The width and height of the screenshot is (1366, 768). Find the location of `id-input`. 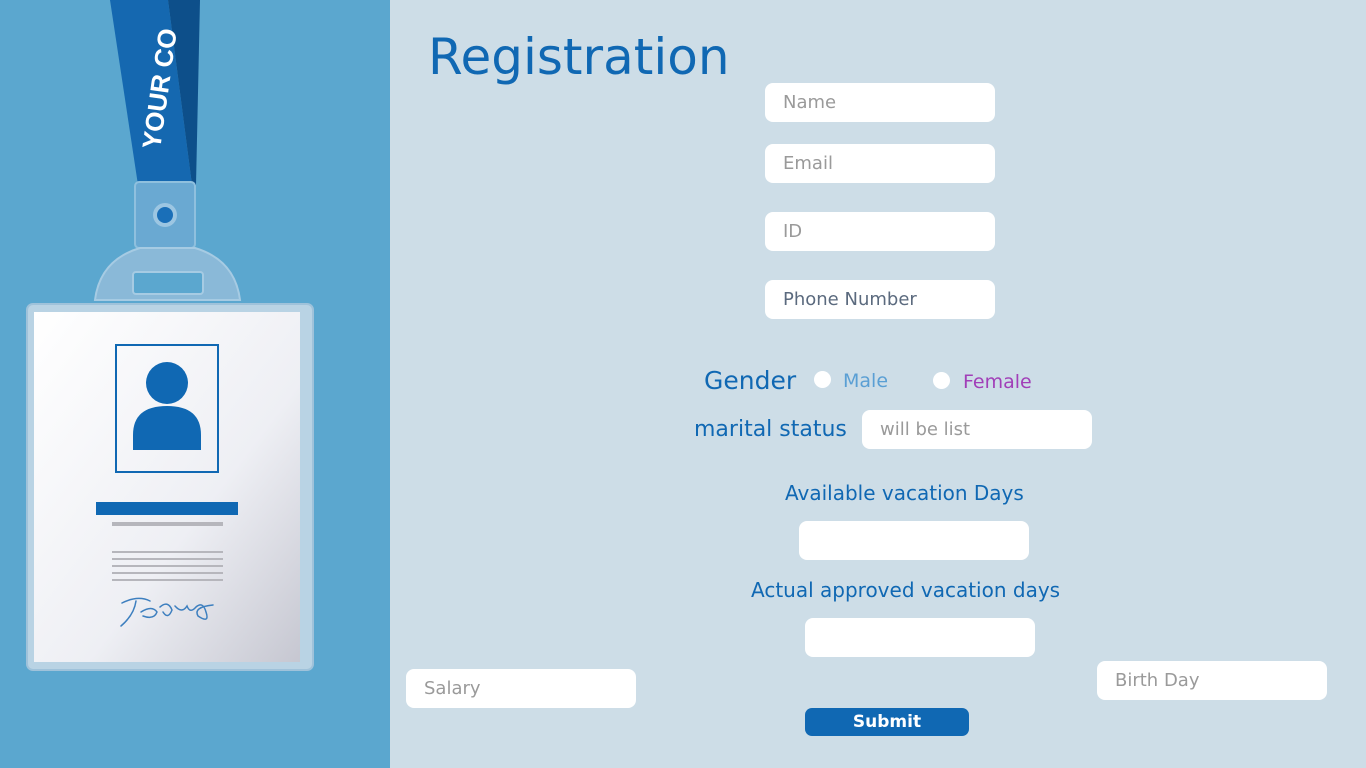

id-input is located at coordinates (880, 231).